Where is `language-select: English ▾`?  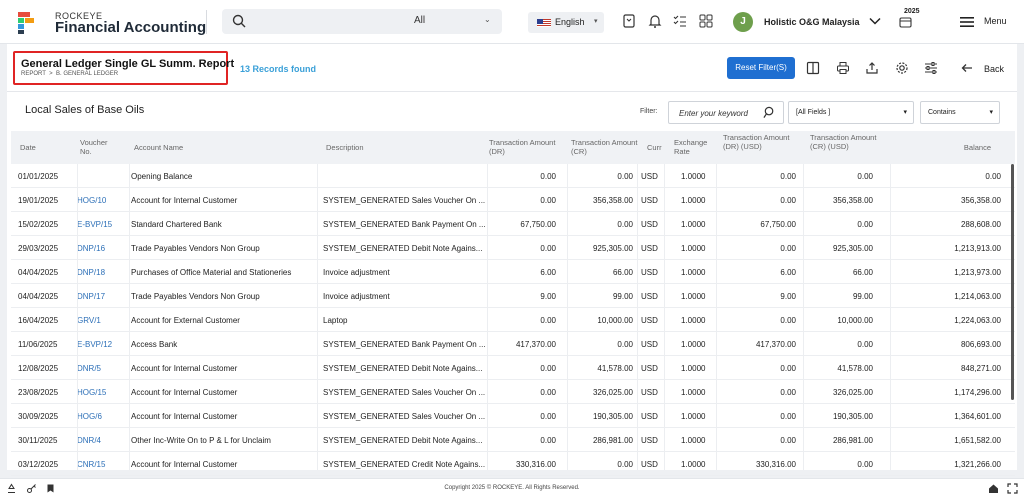 language-select: English ▾ is located at coordinates (566, 22).